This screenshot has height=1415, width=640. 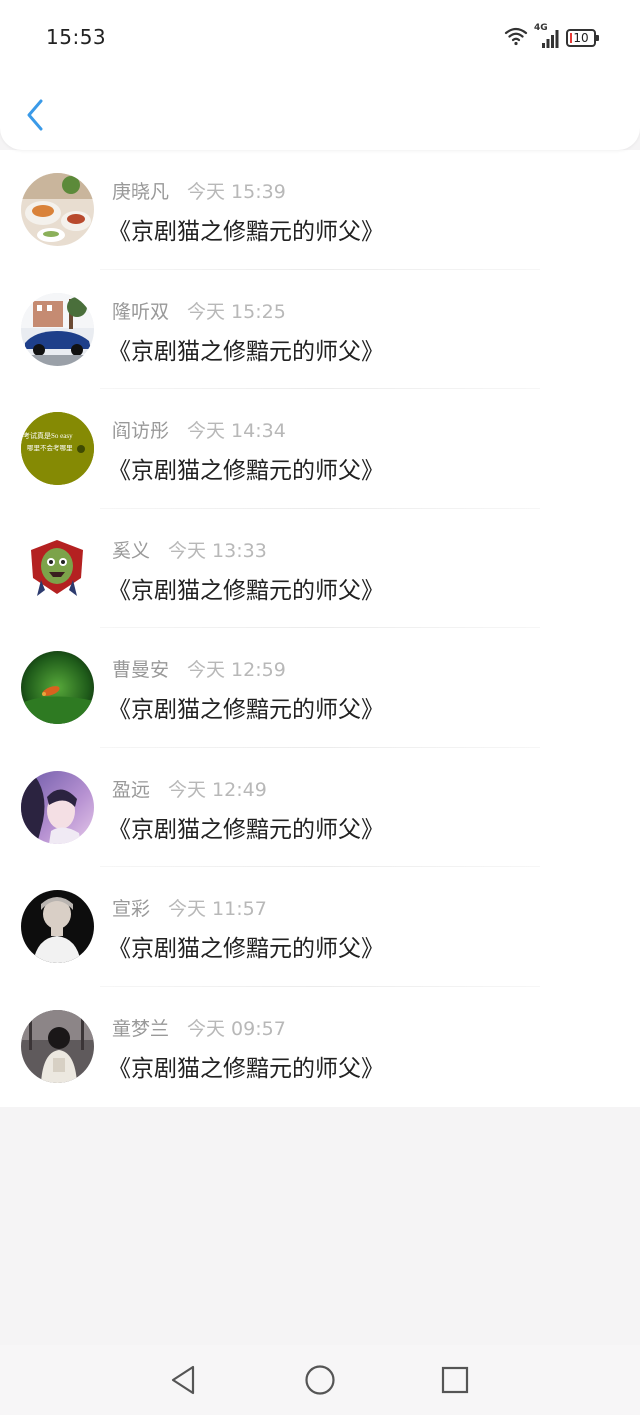 I want to click on status-icons: 4G 10, so click(x=551, y=36).